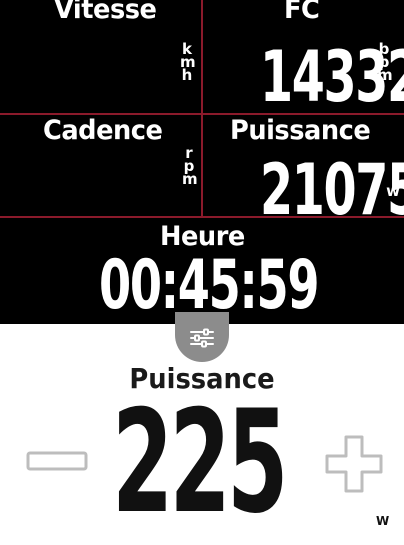  Describe the element at coordinates (385, 62) in the screenshot. I see `field-heart-rate-unit: bpm` at that location.